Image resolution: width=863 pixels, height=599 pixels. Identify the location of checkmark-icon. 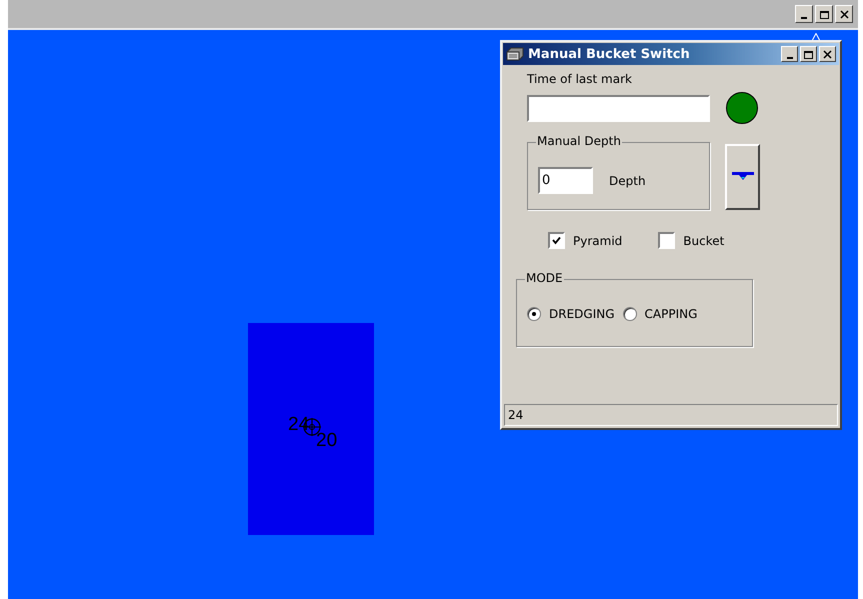
(556, 240).